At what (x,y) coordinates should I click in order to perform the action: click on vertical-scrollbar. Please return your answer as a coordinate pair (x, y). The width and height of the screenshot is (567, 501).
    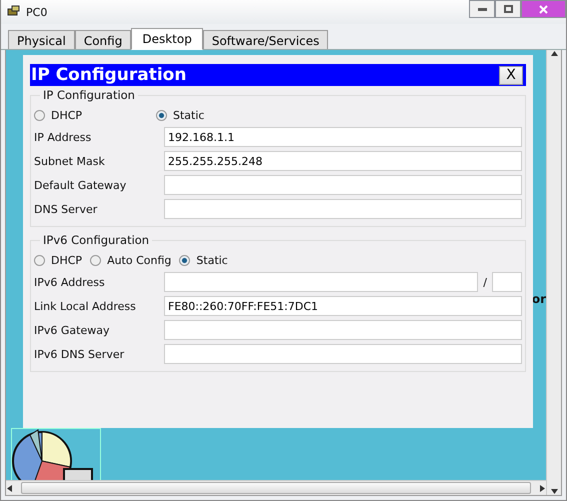
    Looking at the image, I should click on (553, 272).